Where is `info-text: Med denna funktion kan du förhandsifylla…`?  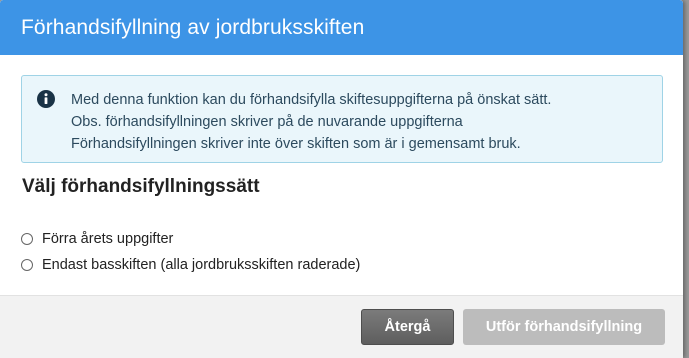
info-text: Med denna funktion kan du förhandsifylla… is located at coordinates (311, 122).